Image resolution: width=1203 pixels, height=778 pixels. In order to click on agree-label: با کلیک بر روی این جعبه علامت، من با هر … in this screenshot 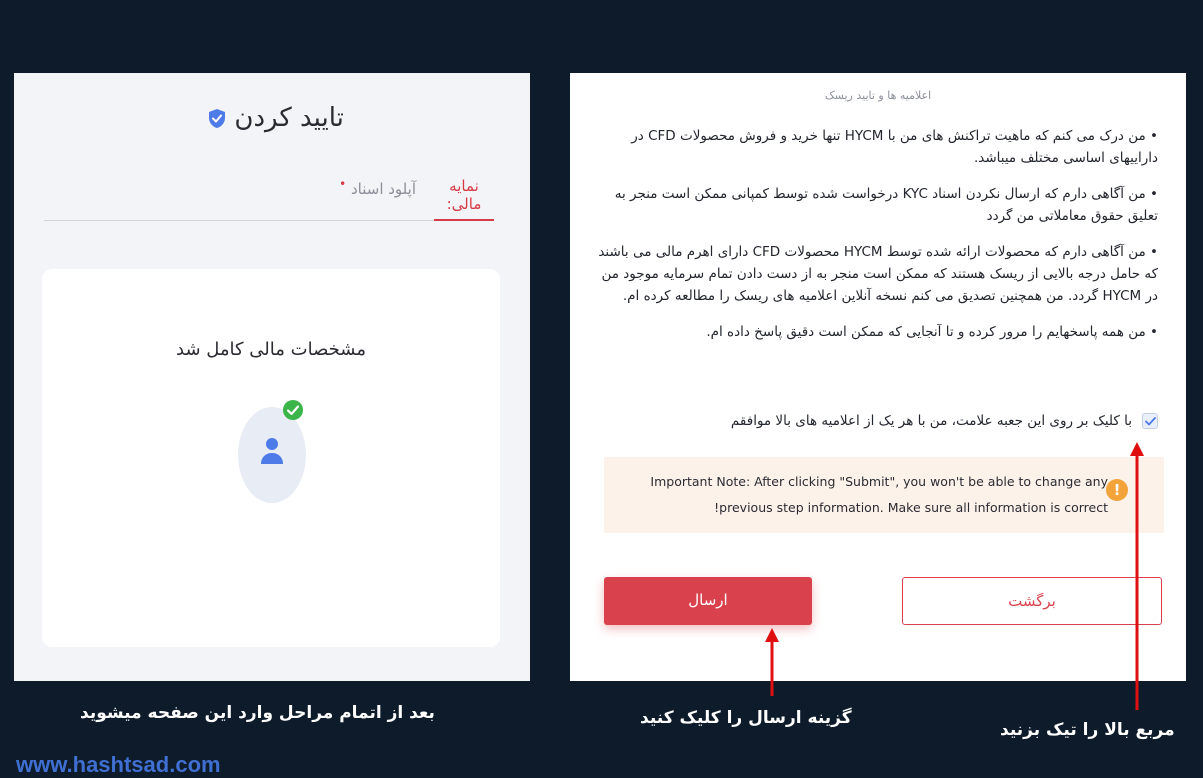, I will do `click(931, 421)`.